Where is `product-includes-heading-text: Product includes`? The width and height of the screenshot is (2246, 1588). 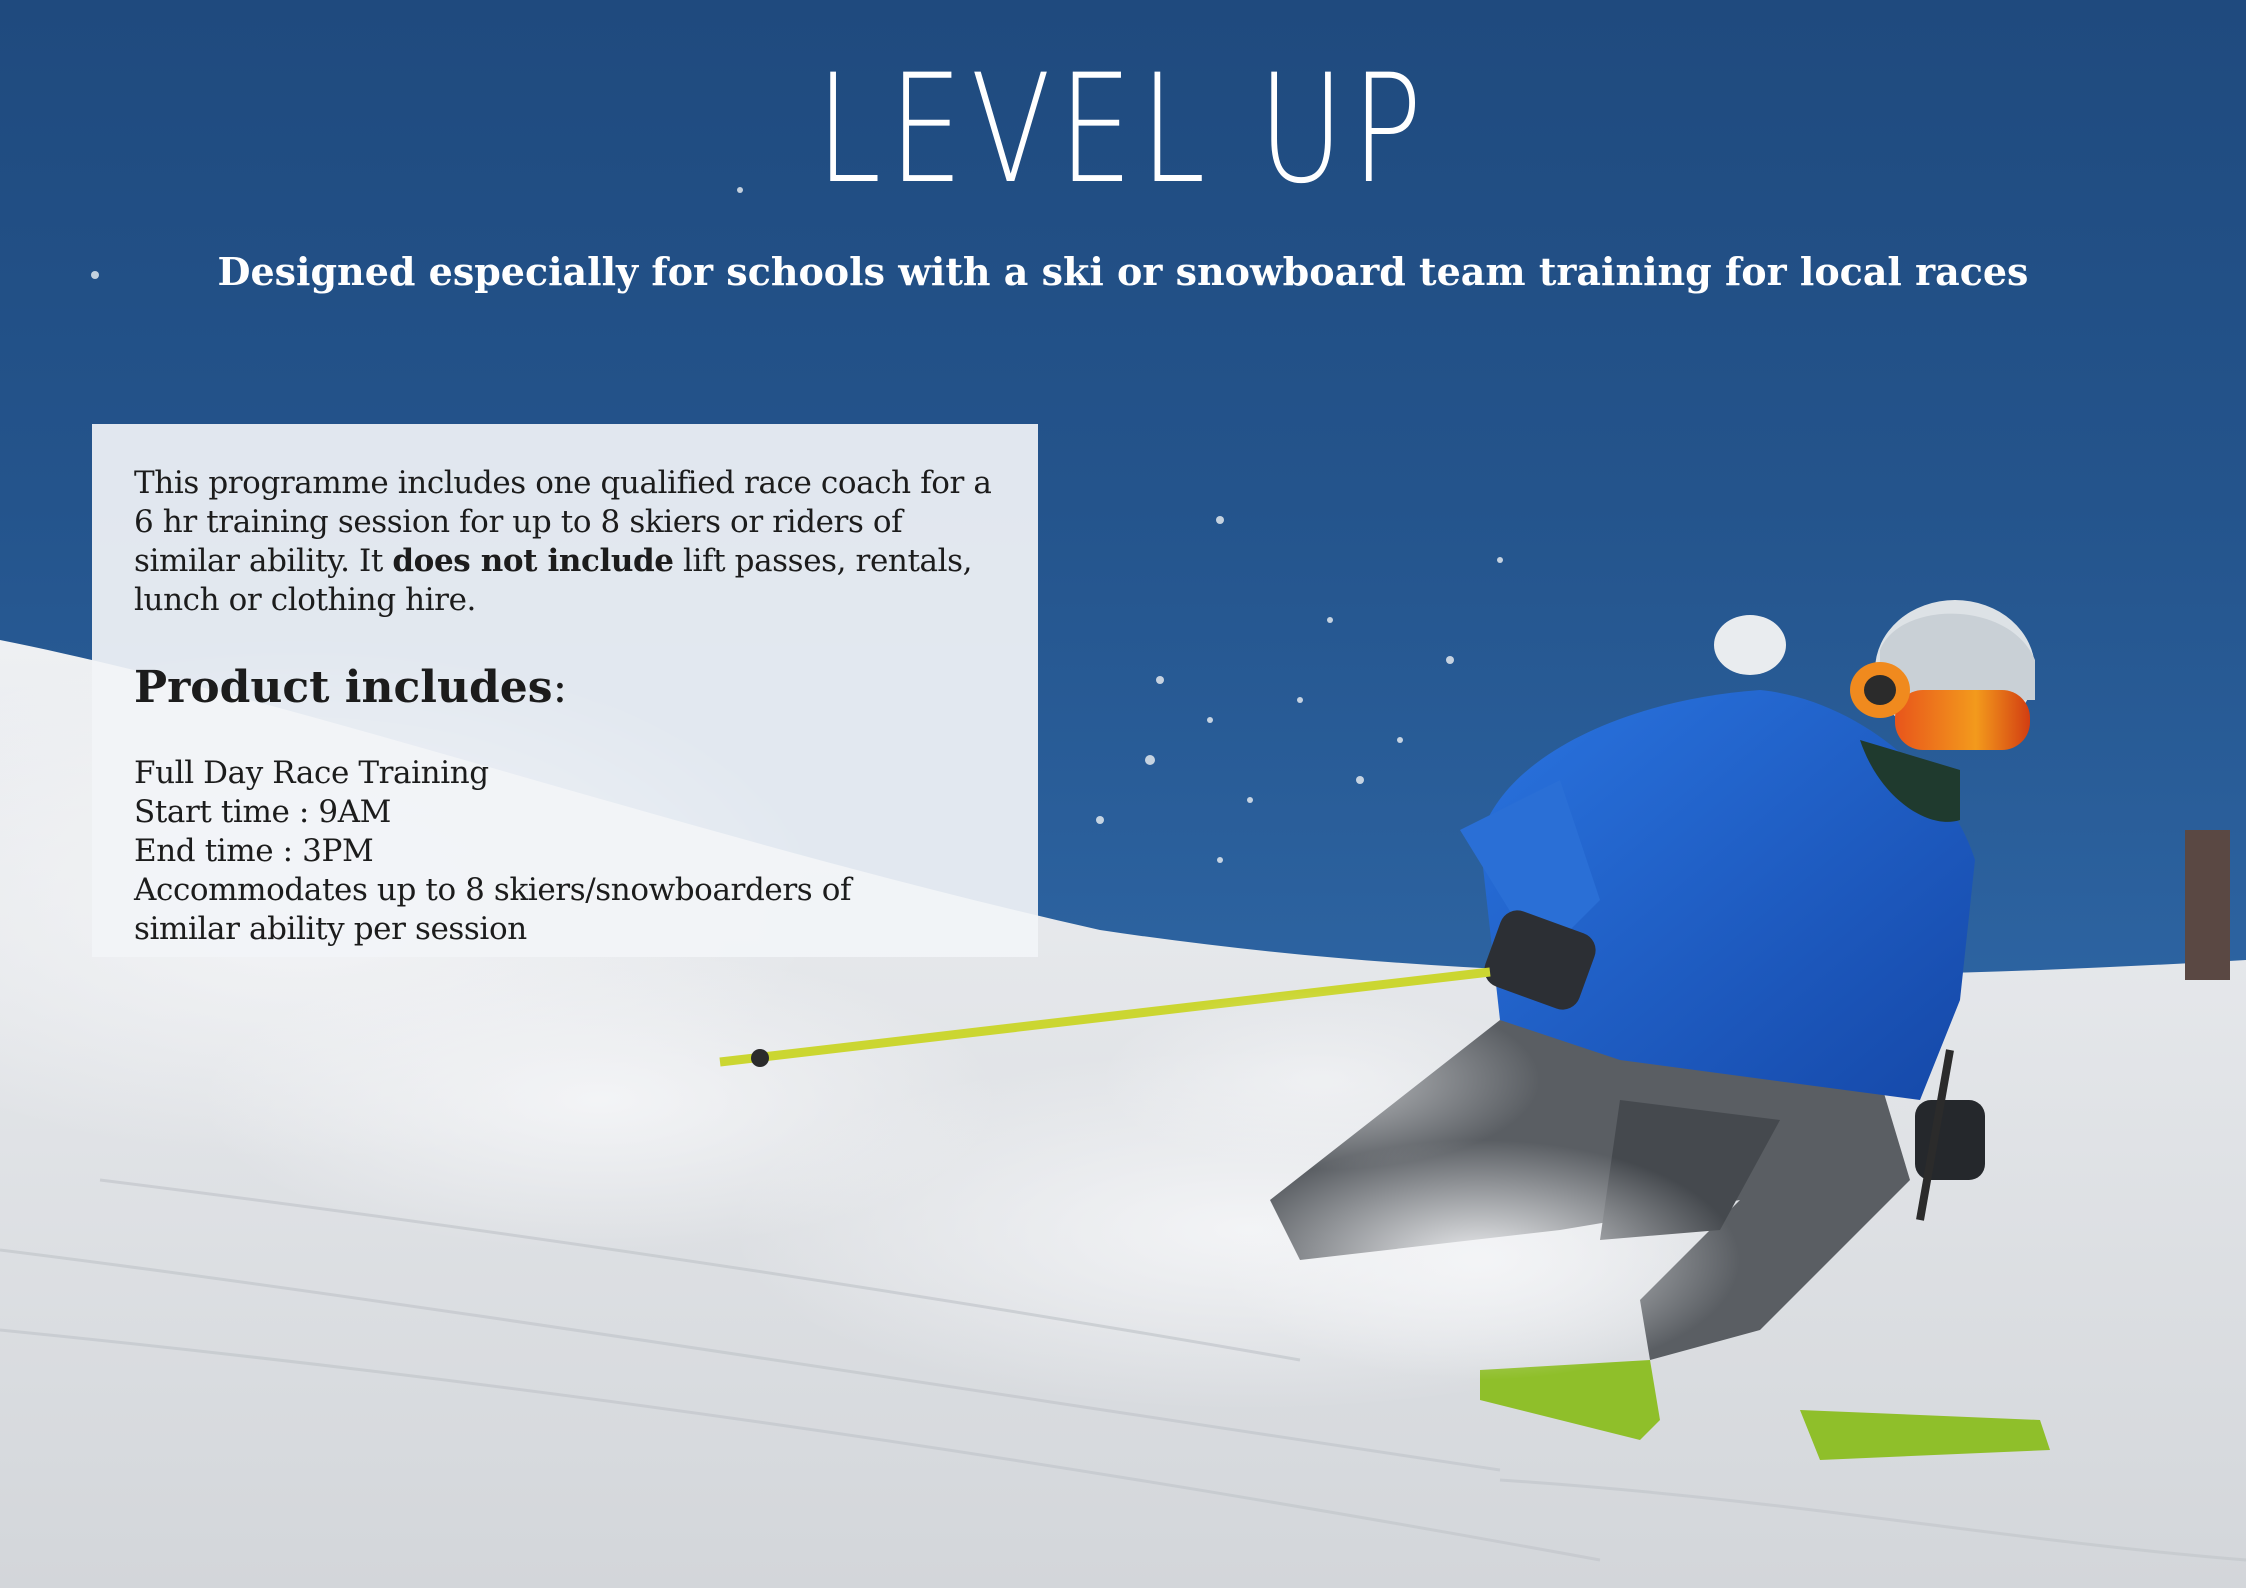
product-includes-heading-text: Product includes is located at coordinates (343, 687).